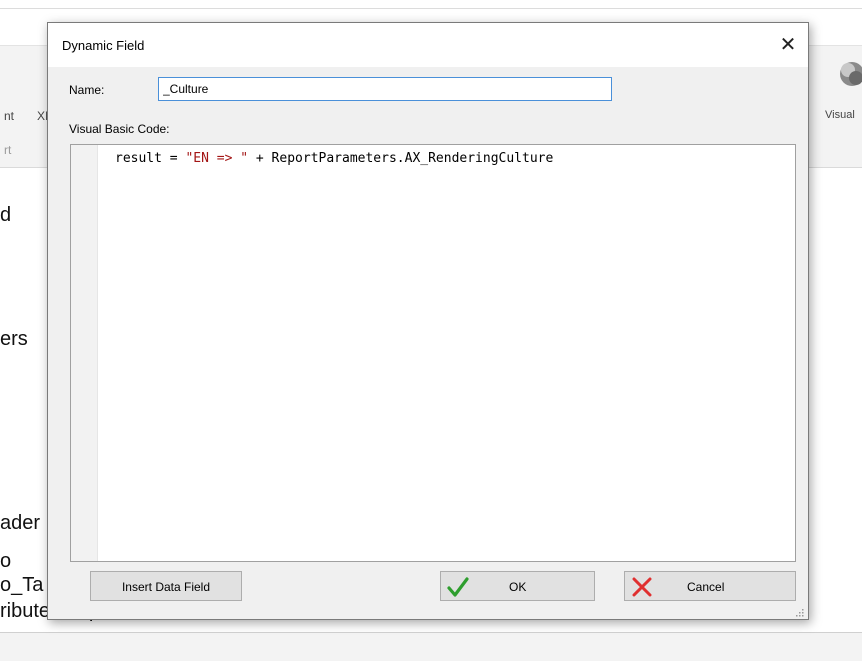  Describe the element at coordinates (846, 76) in the screenshot. I see `visual-basic-icon` at that location.